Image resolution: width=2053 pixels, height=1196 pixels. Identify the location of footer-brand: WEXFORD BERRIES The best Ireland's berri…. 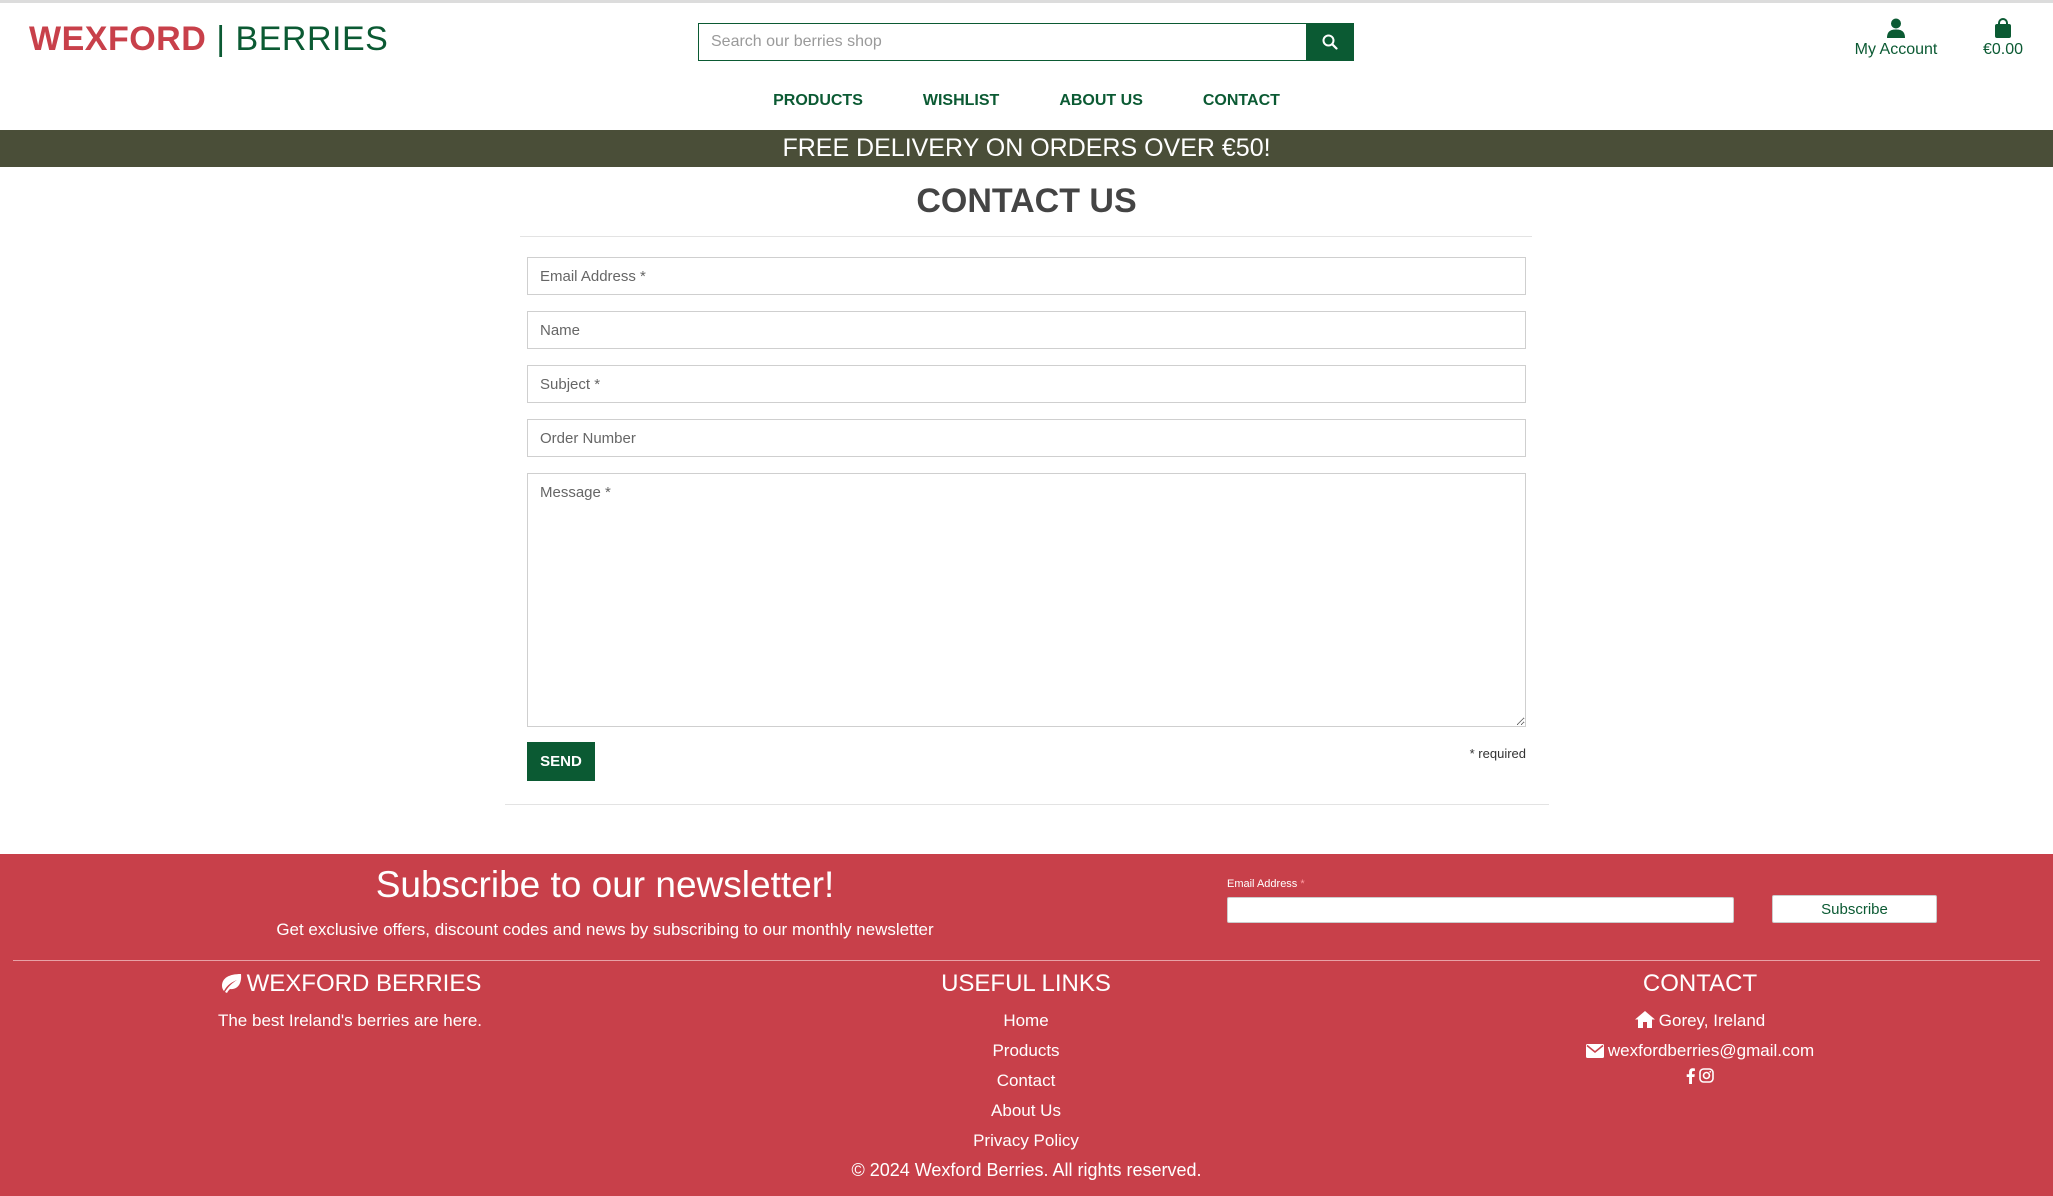
(350, 1003).